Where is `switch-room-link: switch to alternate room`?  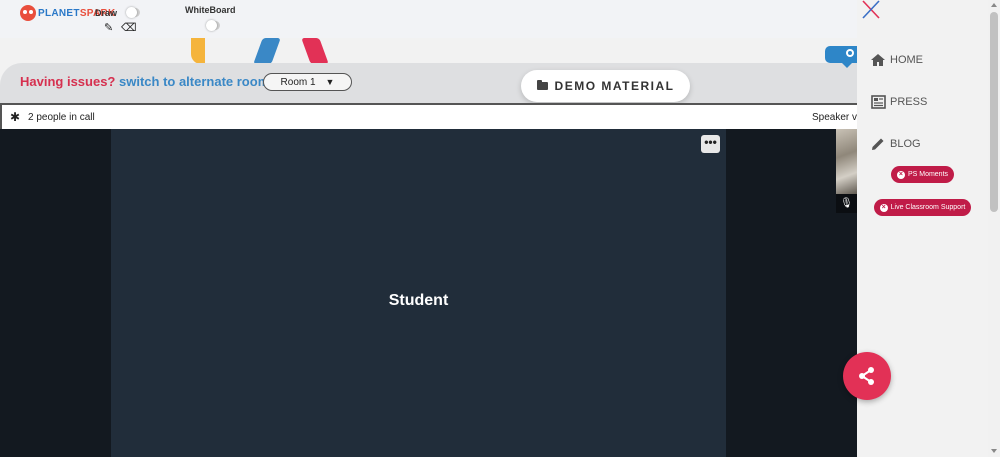 switch-room-link: switch to alternate room is located at coordinates (194, 81).